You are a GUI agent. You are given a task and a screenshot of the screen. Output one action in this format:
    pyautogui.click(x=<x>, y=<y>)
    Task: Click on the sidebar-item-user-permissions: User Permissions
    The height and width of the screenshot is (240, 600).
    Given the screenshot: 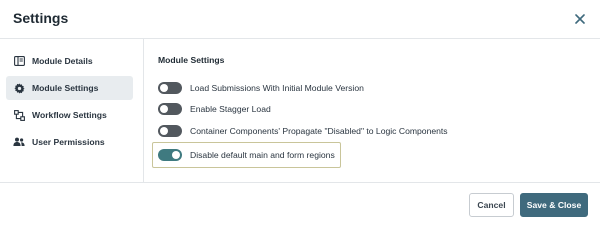 What is the action you would take?
    pyautogui.click(x=69, y=142)
    